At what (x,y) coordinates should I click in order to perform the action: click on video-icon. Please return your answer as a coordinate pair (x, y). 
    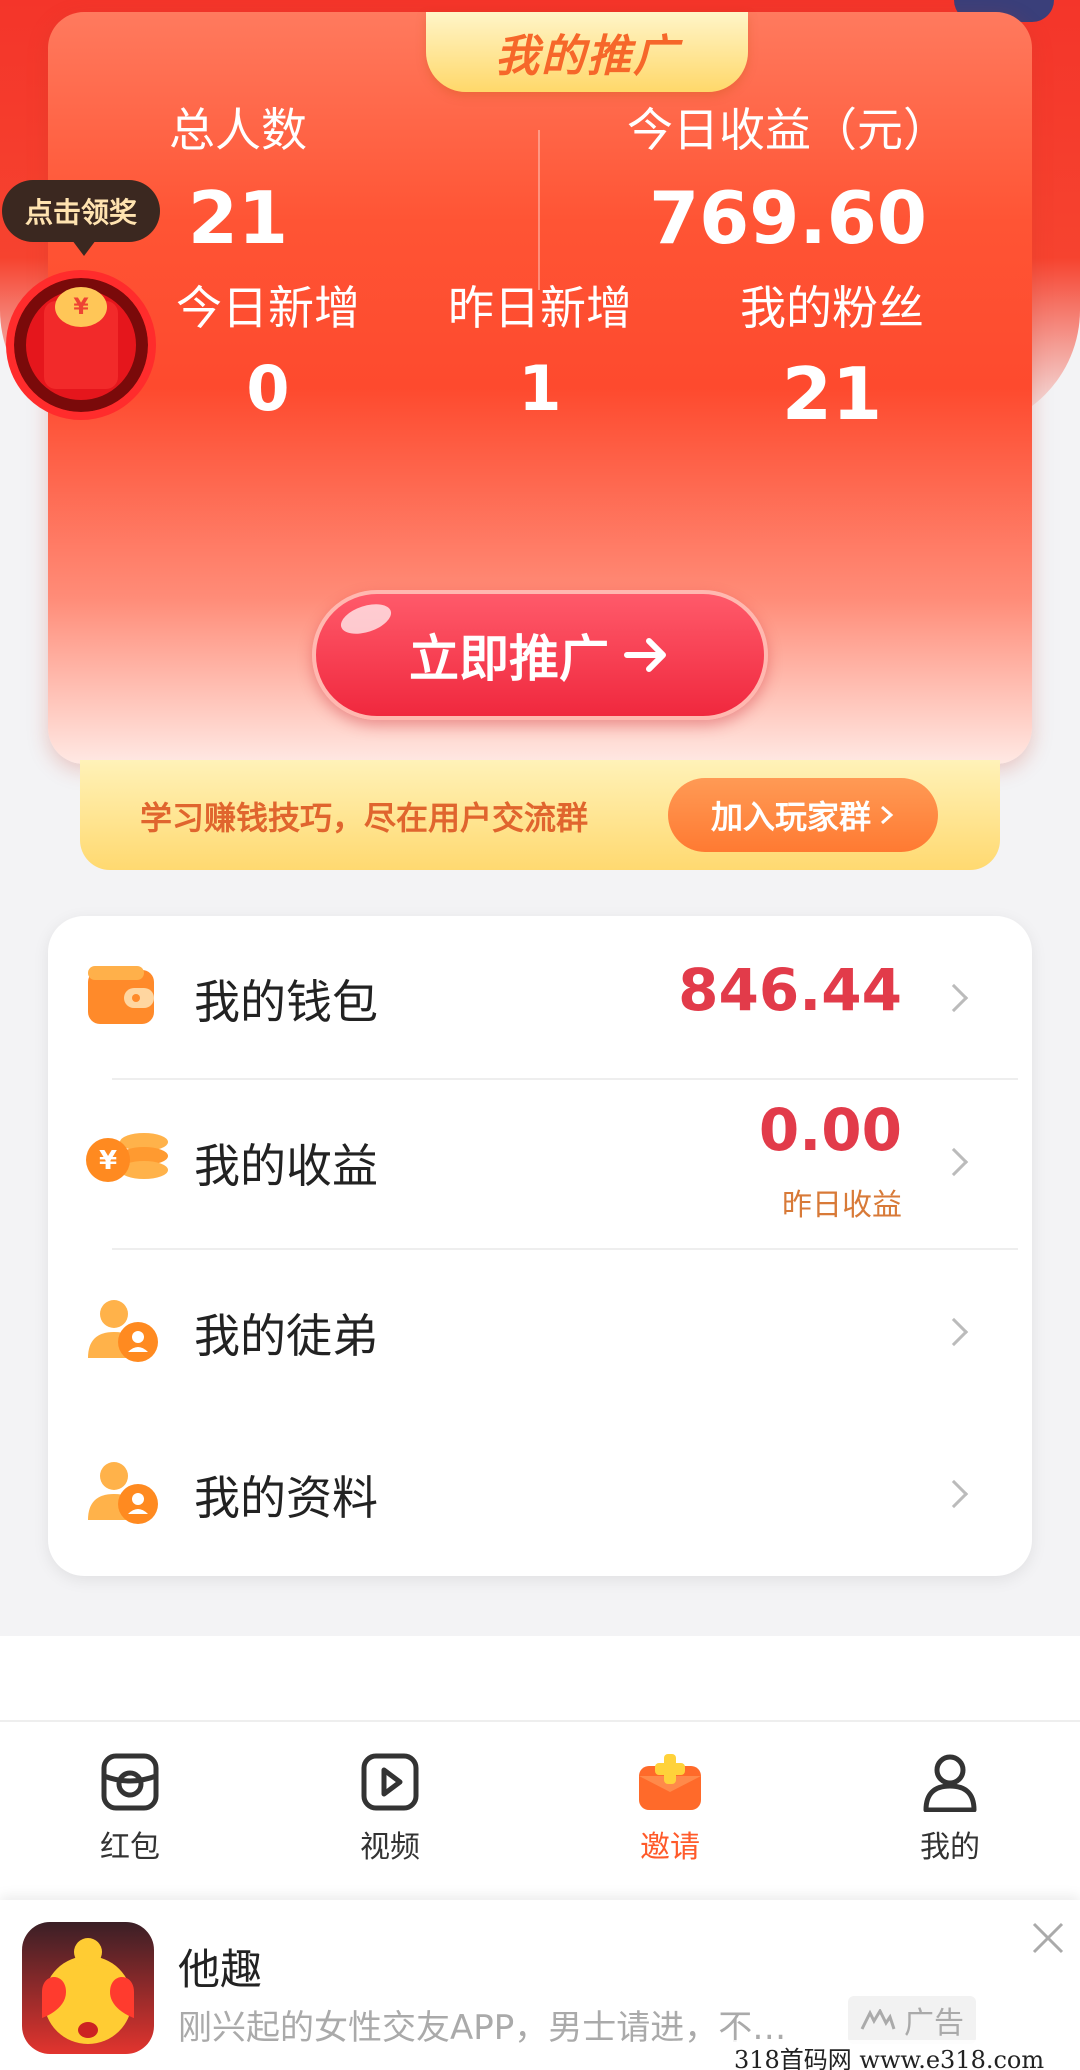
    Looking at the image, I should click on (390, 1782).